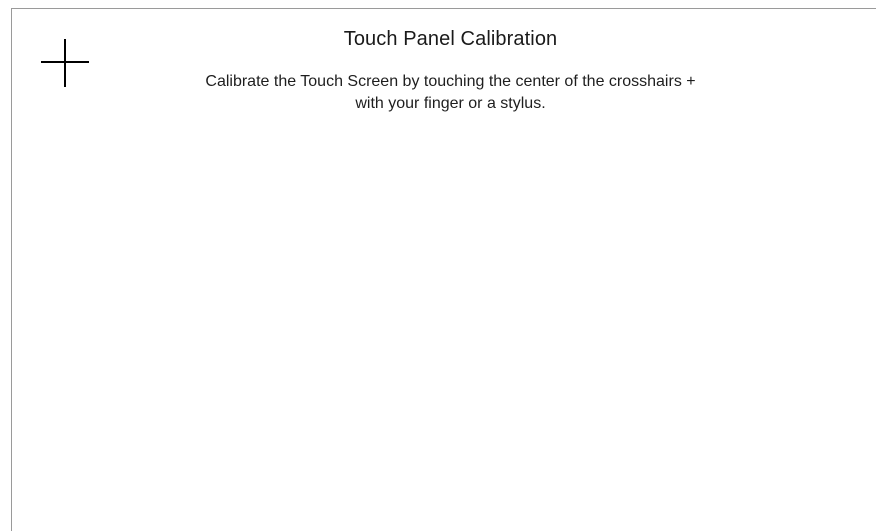  What do you see at coordinates (450, 39) in the screenshot?
I see `page-title: Touch Panel Calibration` at bounding box center [450, 39].